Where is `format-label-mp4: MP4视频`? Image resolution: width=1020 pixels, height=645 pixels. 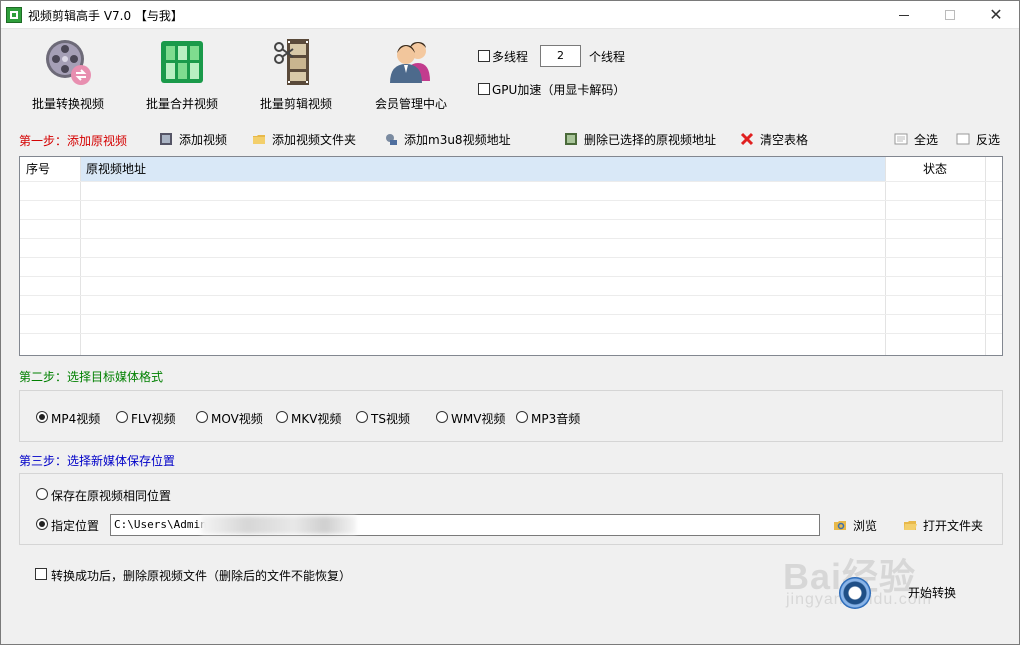 format-label-mp4: MP4视频 is located at coordinates (76, 419).